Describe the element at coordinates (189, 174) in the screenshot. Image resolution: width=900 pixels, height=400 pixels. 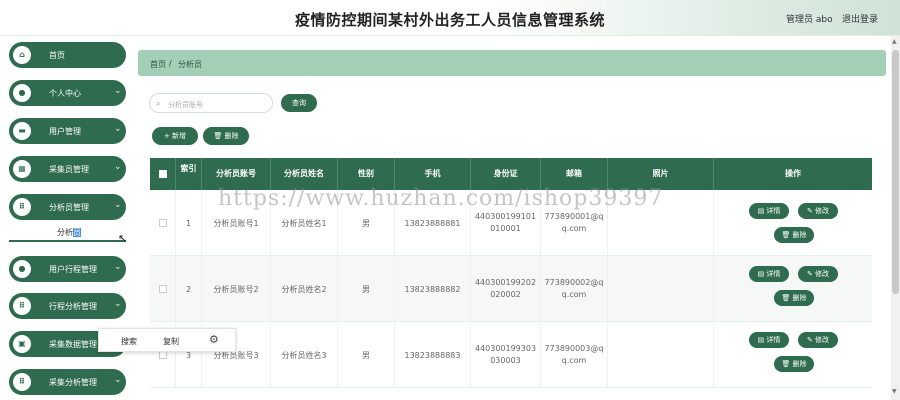
I see `header-index: 索引` at that location.